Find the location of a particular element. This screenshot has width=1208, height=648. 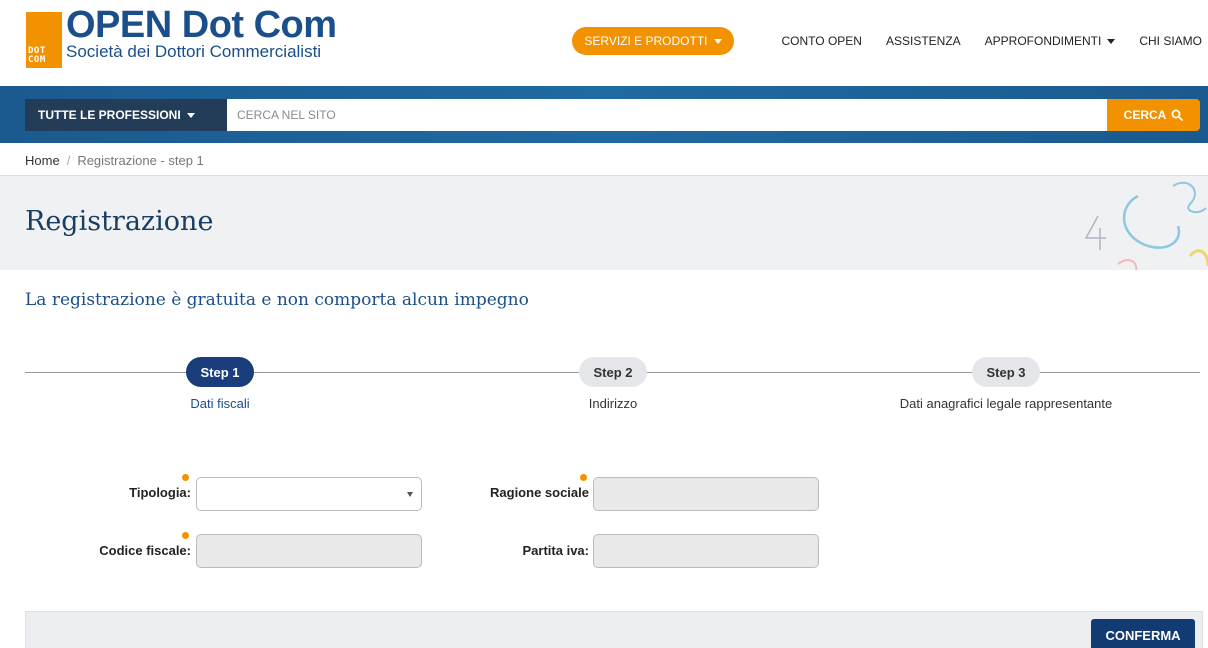

step-1-caption: Dati fiscali is located at coordinates (220, 403).